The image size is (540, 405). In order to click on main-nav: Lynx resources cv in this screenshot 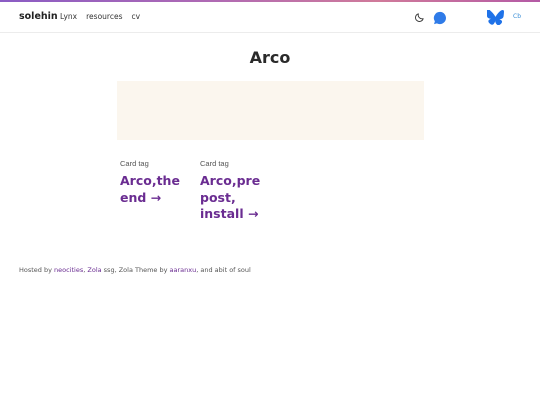, I will do `click(100, 16)`.